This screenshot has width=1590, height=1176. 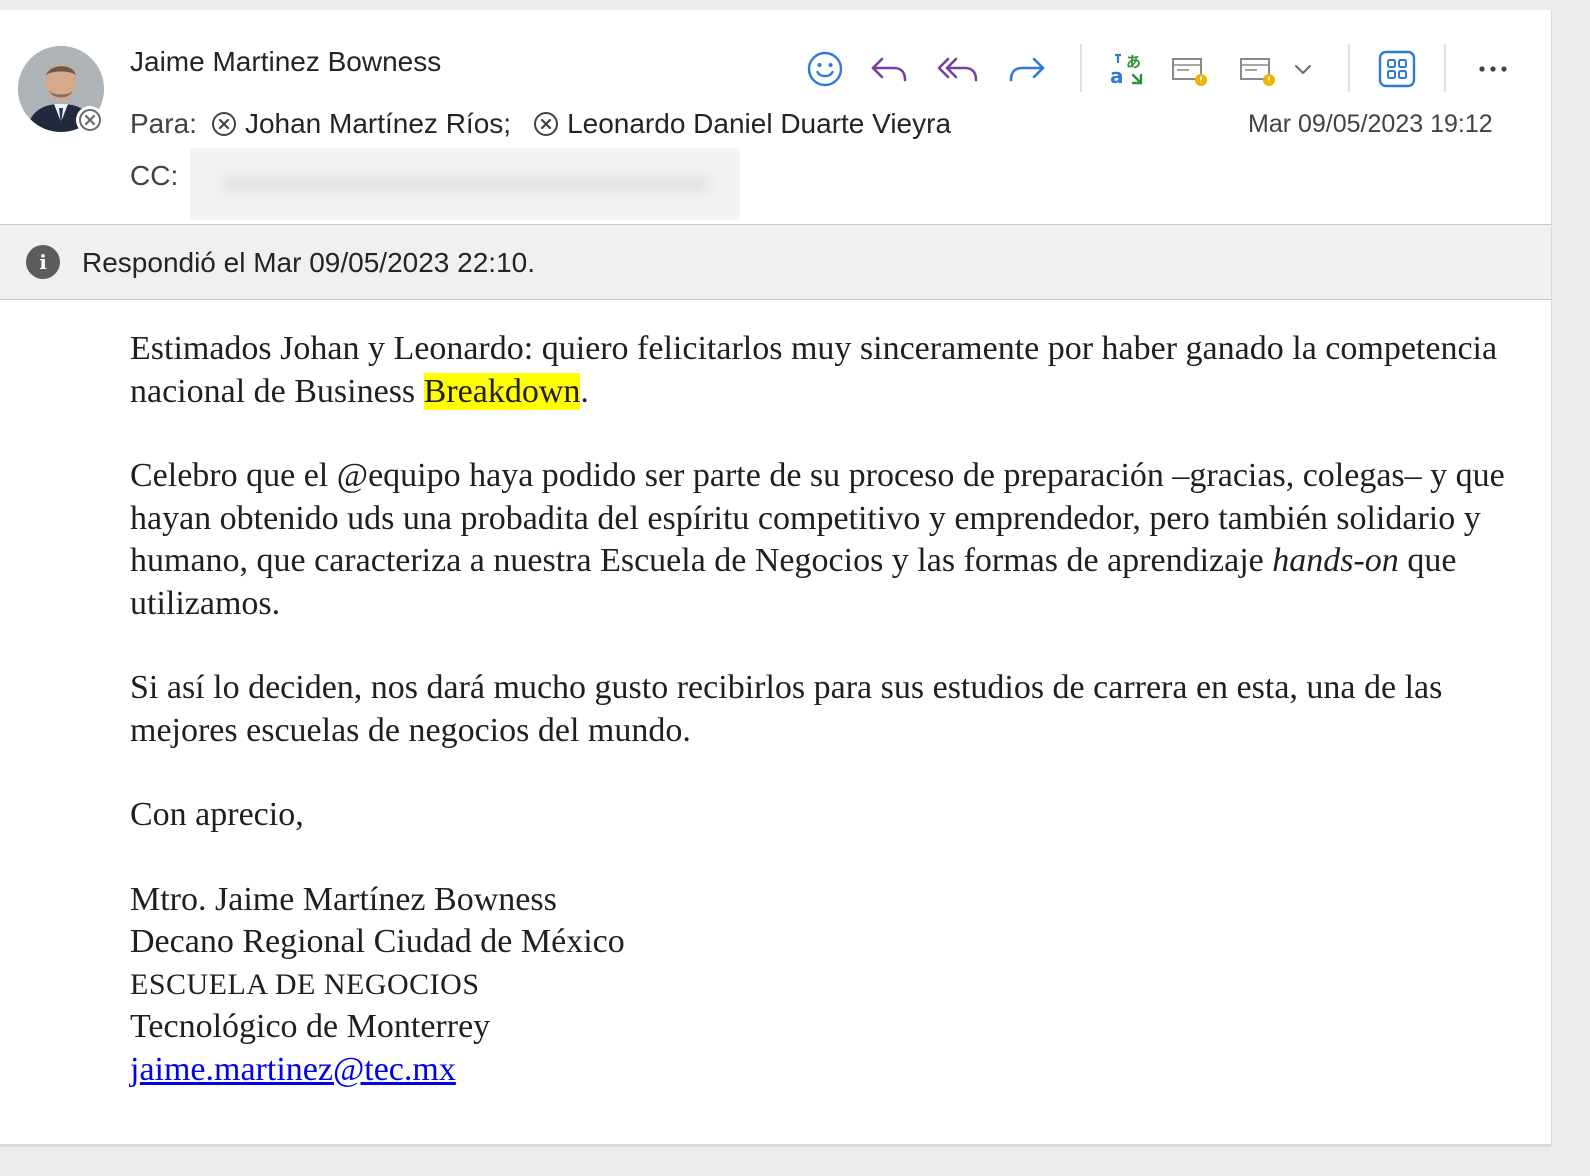 I want to click on reply-info-text: Respondió el Mar 09/05/2023 22:10., so click(x=308, y=262).